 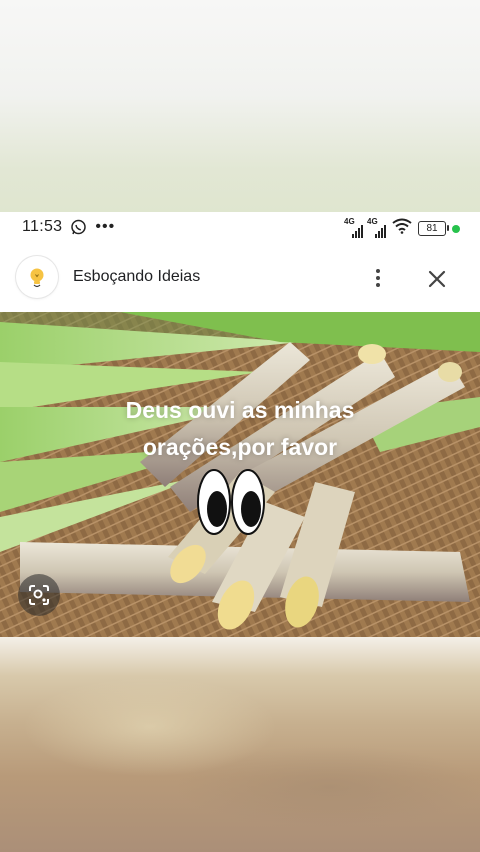 I want to click on post-caption-line1: Deus ouvi as minhas, so click(x=240, y=410).